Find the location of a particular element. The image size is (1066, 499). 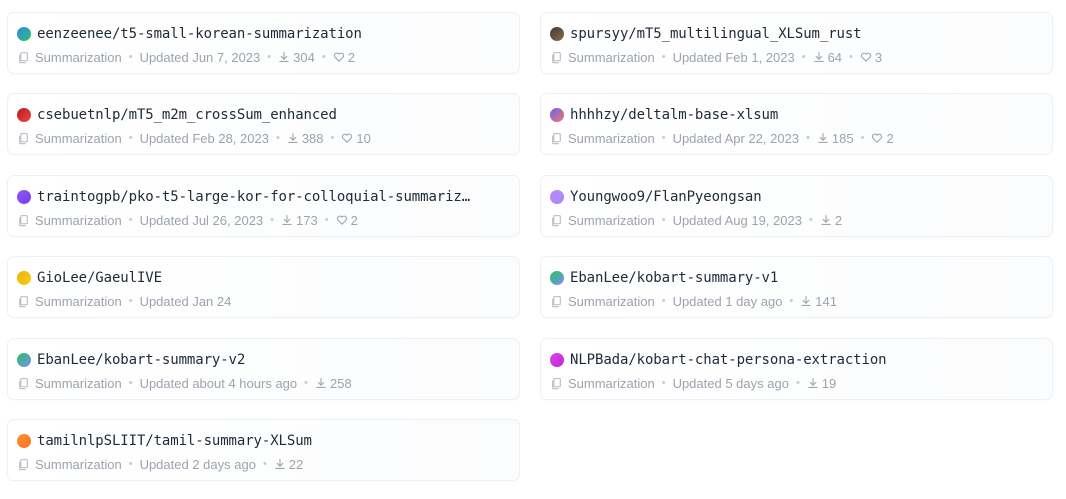

model-name: NLPBada/kobart-chat-persona-extraction is located at coordinates (728, 360).